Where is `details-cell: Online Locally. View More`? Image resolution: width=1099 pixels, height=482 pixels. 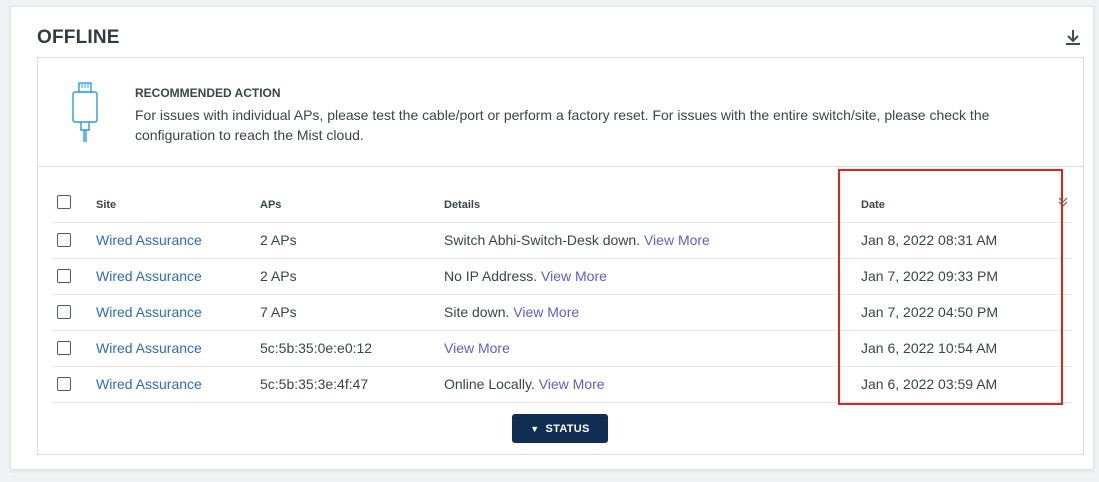 details-cell: Online Locally. View More is located at coordinates (524, 384).